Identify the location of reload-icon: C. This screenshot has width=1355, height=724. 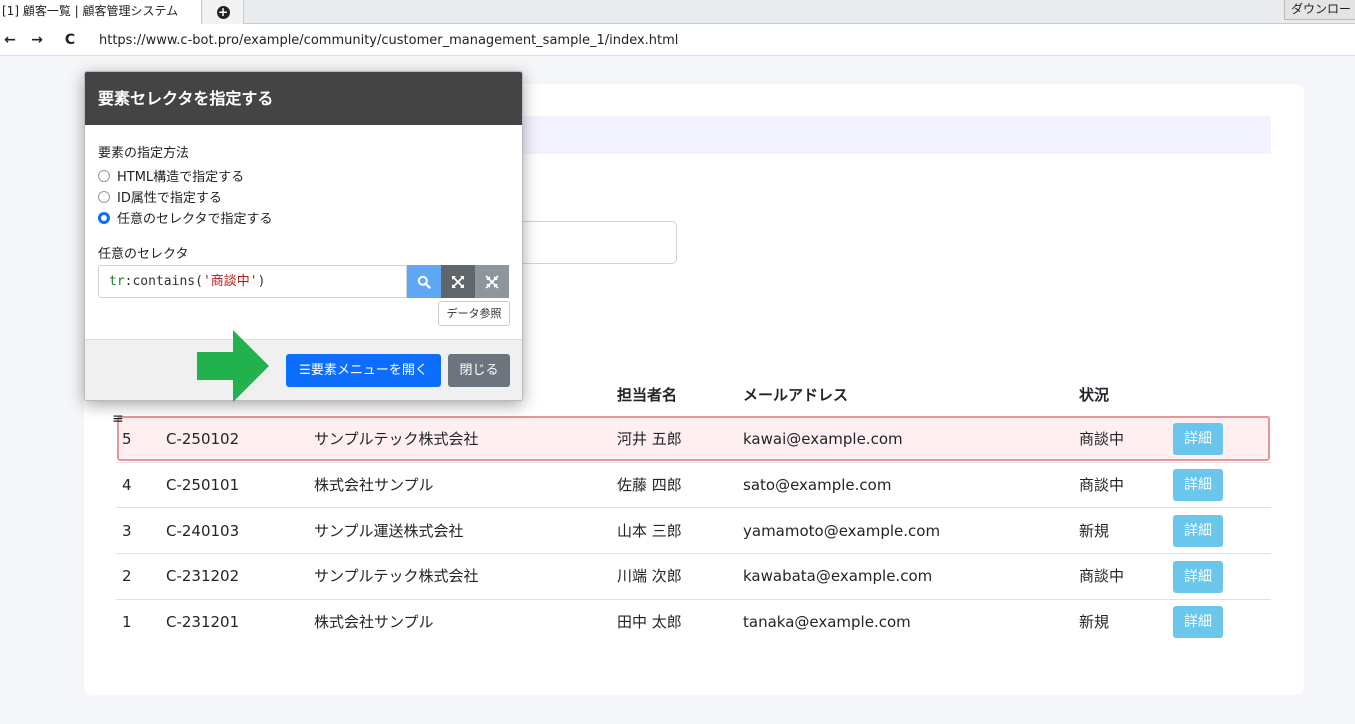
(70, 40).